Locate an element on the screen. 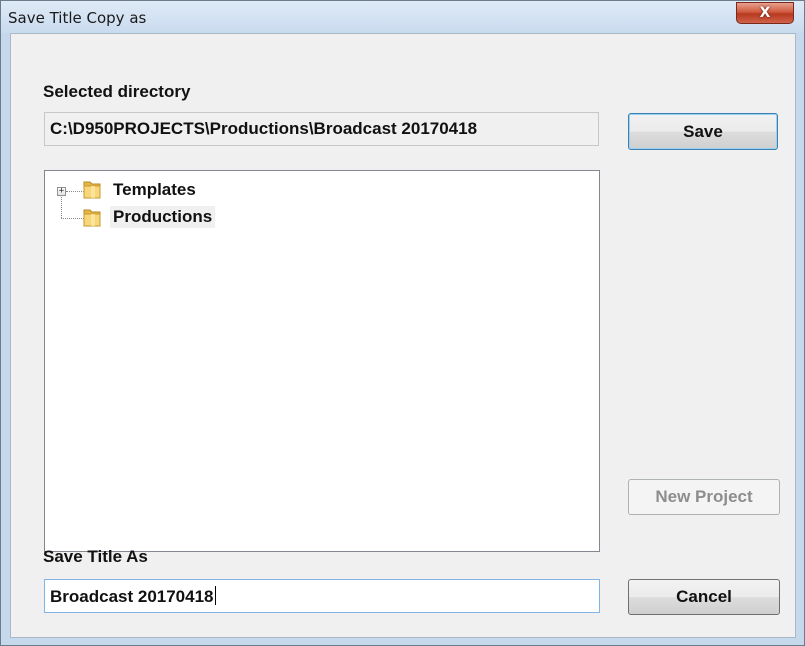  close-button: X is located at coordinates (765, 13).